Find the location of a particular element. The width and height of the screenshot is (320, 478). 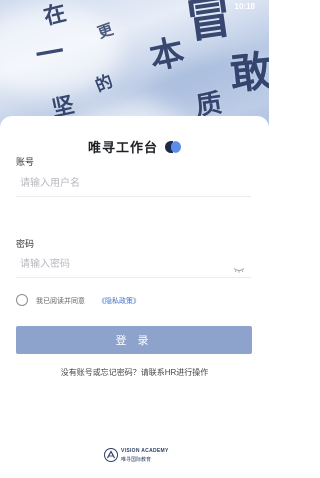

eye-off-icon is located at coordinates (239, 266).